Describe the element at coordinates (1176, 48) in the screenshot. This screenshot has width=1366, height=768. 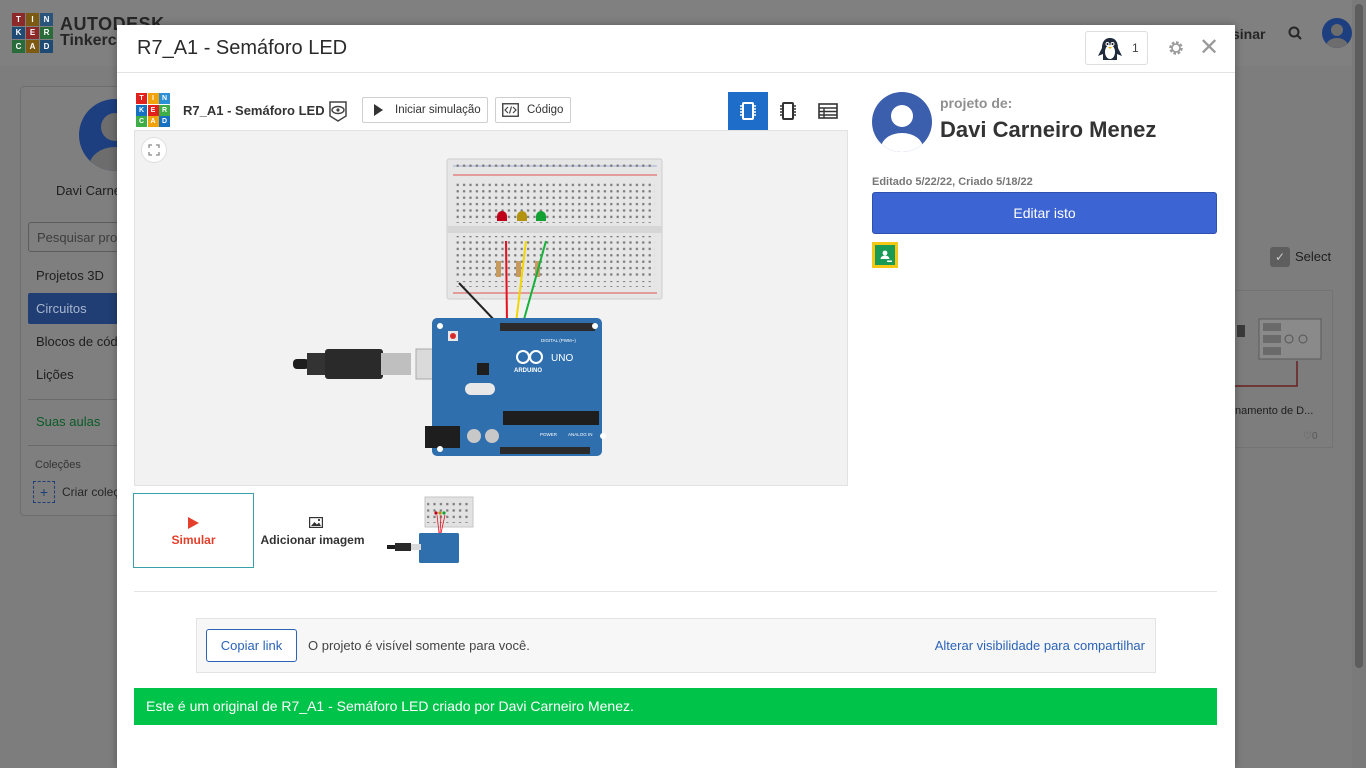
I see `gear-icon` at that location.